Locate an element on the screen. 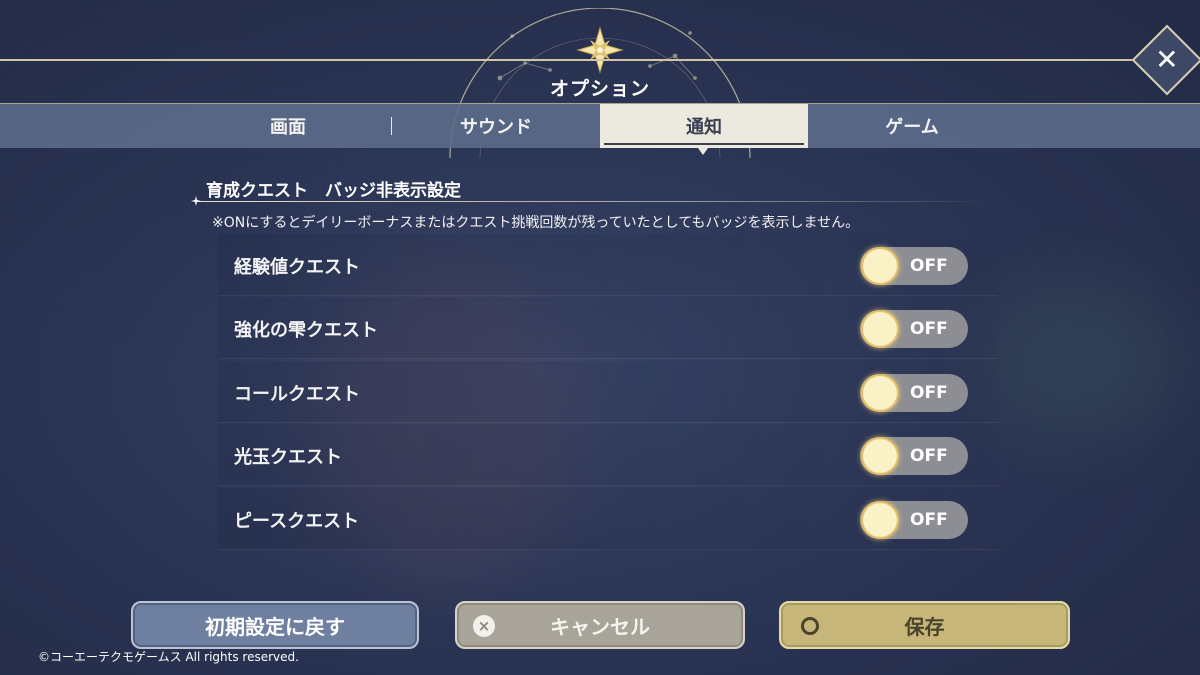 This screenshot has width=1200, height=675. tab-notification: 通知 is located at coordinates (704, 126).